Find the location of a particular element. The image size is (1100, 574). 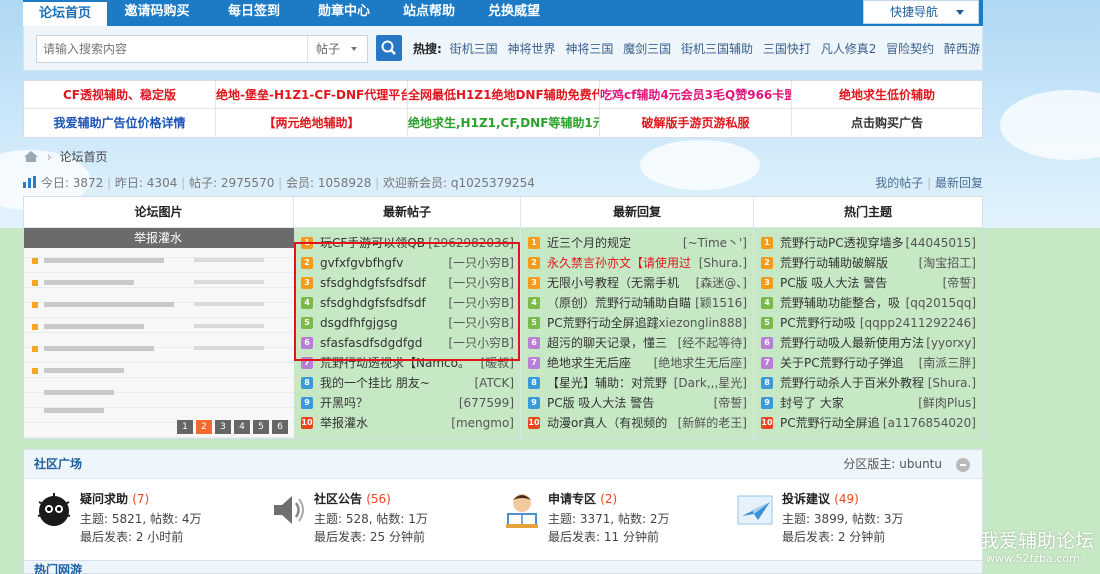

topic-author: [森迷@、] is located at coordinates (721, 283).